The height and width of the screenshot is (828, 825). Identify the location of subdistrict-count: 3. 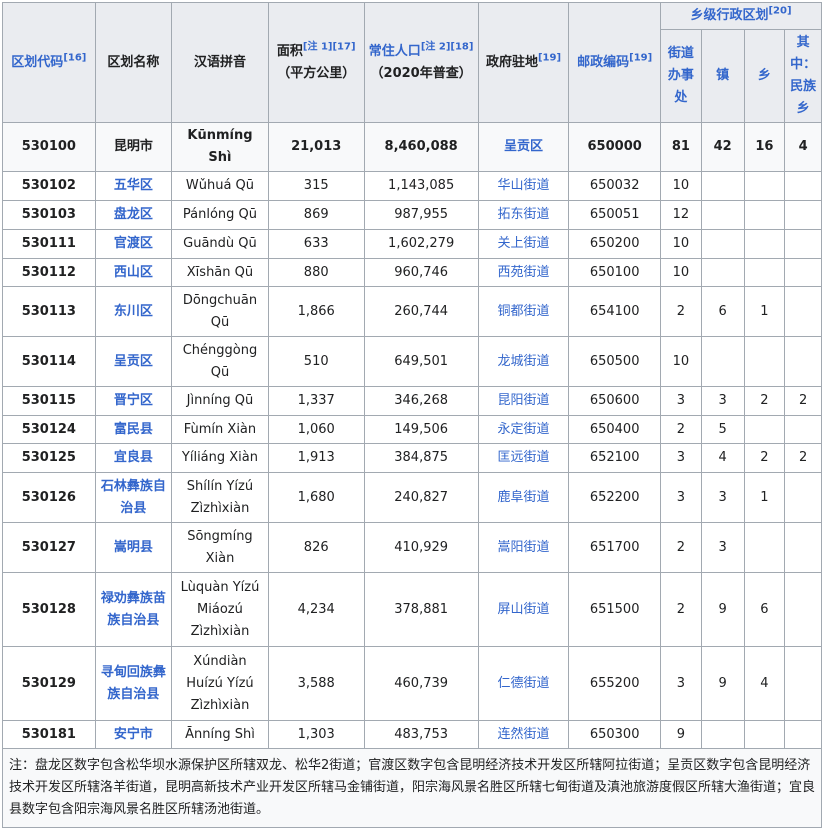
(681, 497).